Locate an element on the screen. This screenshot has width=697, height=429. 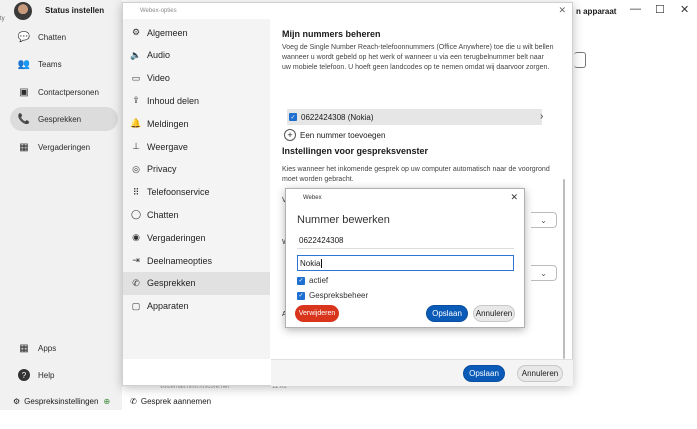
meetings-icon: ◉ is located at coordinates (136, 237).